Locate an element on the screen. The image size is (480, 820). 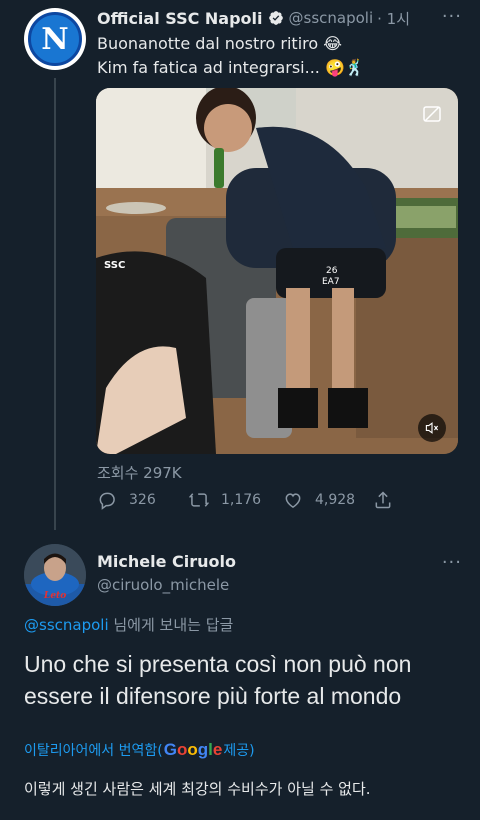
like-count: 4,928 is located at coordinates (335, 500).